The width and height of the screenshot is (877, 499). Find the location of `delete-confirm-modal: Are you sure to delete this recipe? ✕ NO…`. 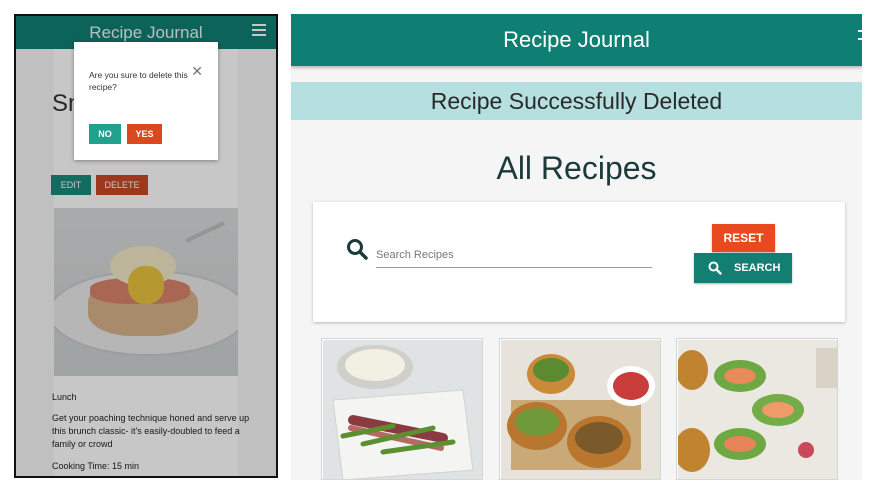

delete-confirm-modal: Are you sure to delete this recipe? ✕ NO… is located at coordinates (146, 101).